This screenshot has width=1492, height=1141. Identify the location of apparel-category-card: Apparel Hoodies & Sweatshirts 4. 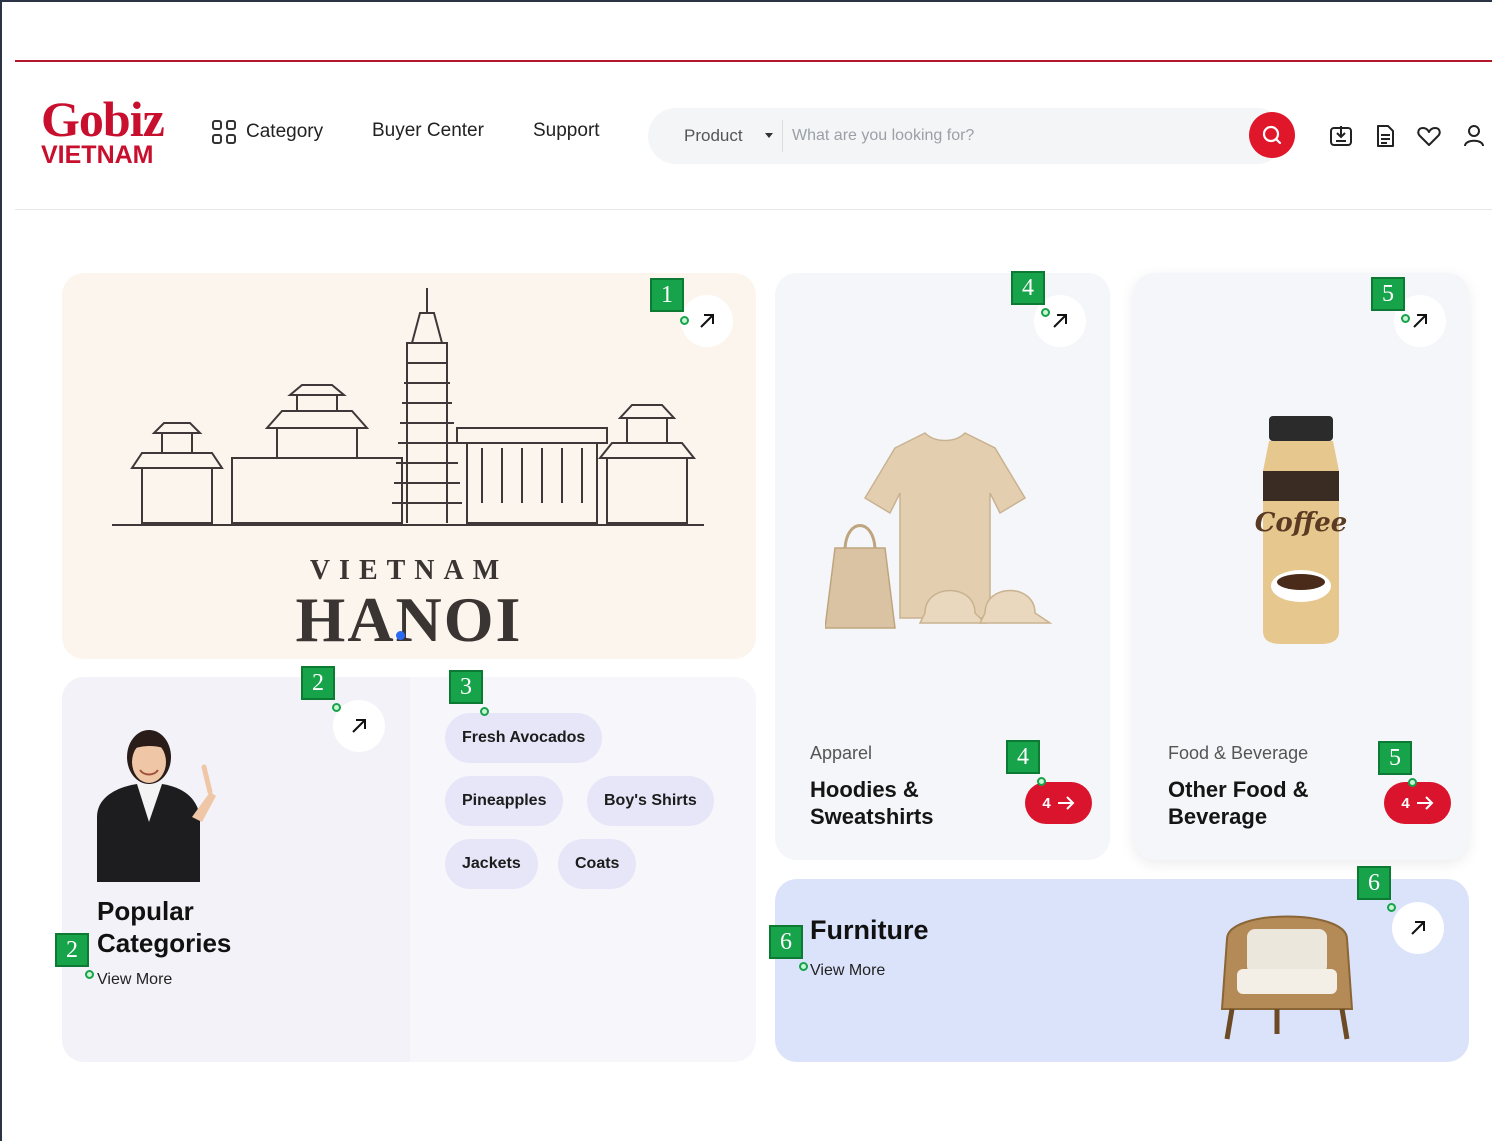
(942, 566).